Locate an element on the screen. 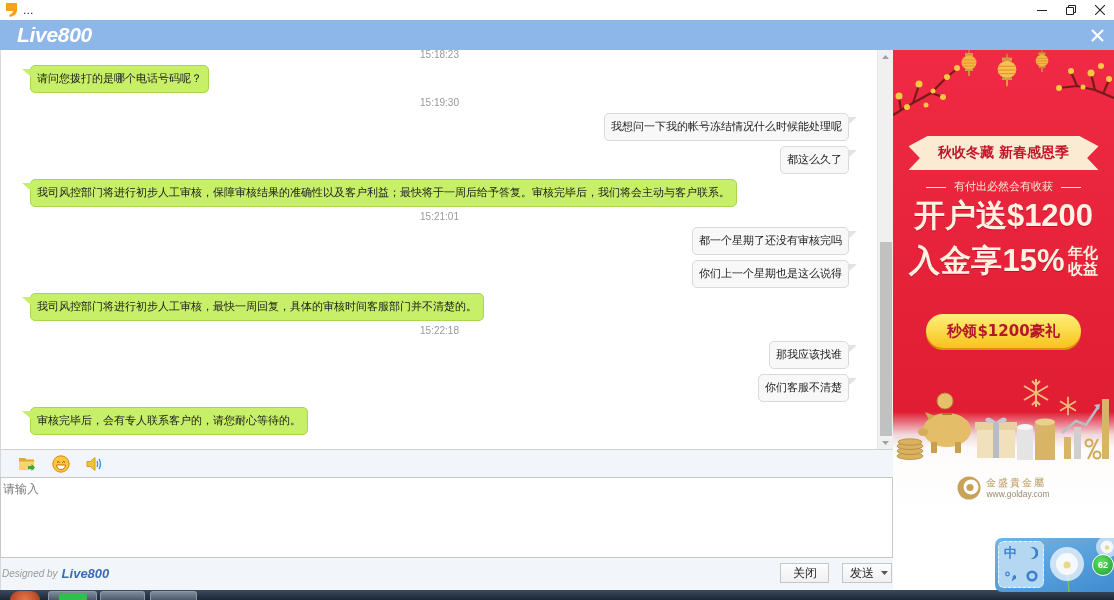 Image resolution: width=1114 pixels, height=600 pixels. piggy-bank-drawing is located at coordinates (945, 423).